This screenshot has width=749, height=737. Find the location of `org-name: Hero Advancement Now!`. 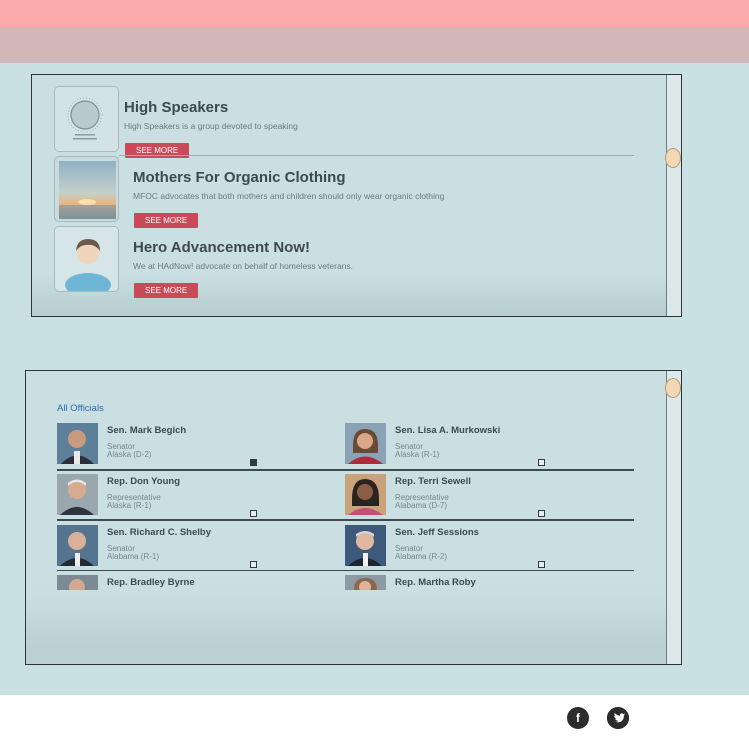

org-name: Hero Advancement Now! is located at coordinates (221, 247).